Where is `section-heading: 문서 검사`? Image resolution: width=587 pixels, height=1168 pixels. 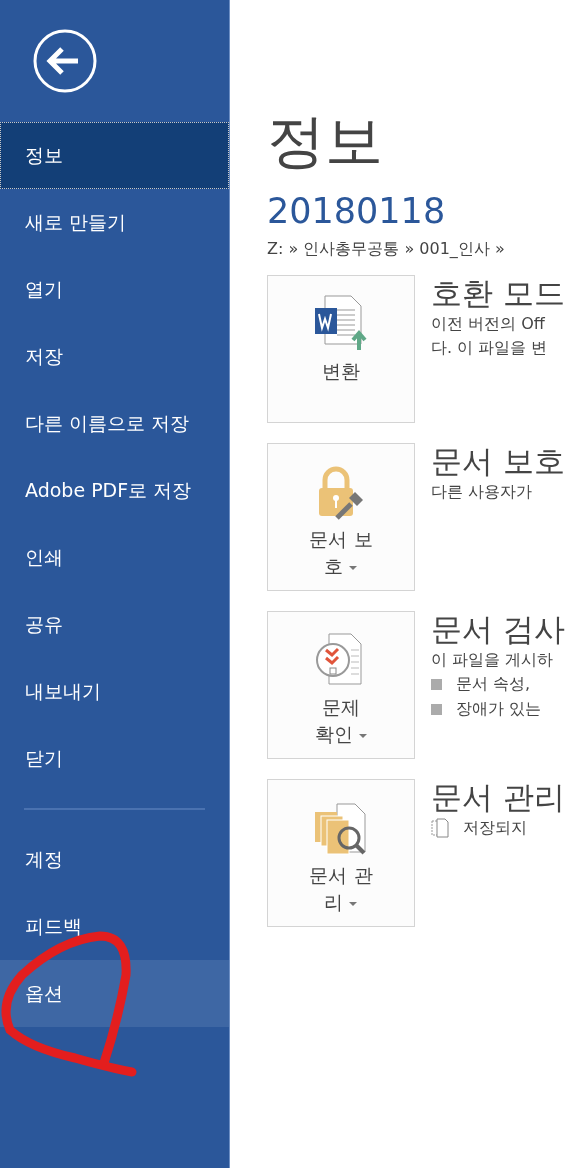
section-heading: 문서 검사 is located at coordinates (498, 629).